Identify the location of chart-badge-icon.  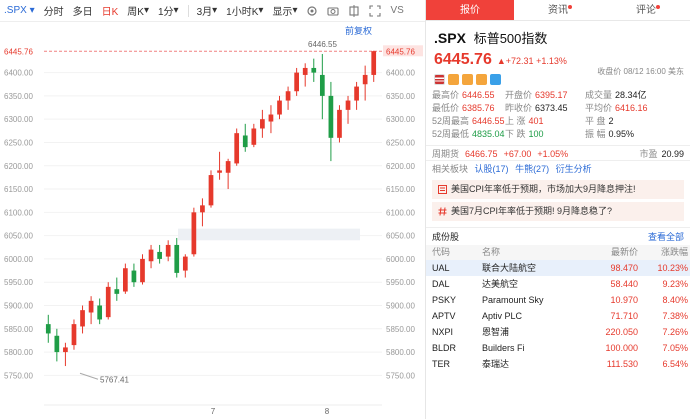
(453, 79).